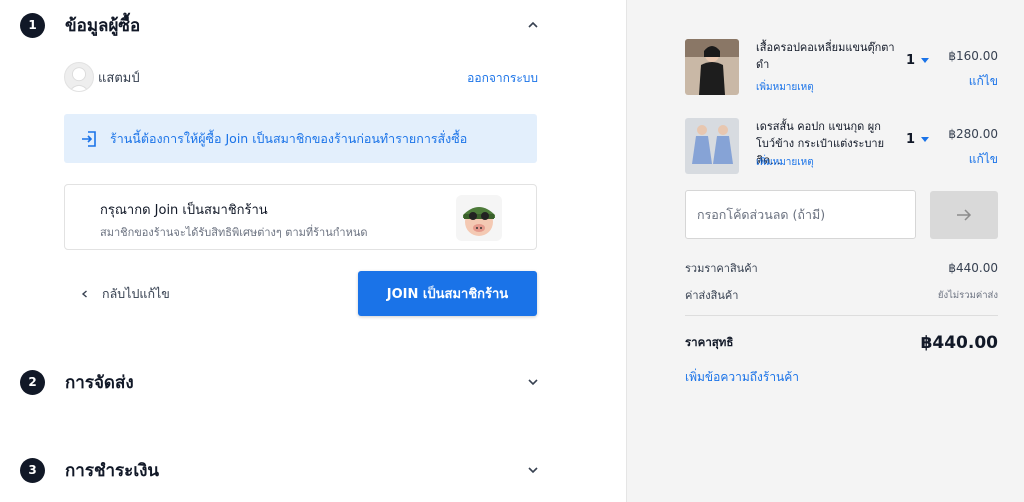 This screenshot has width=1024, height=502. Describe the element at coordinates (84, 294) in the screenshot. I see `chevron-left-icon` at that location.